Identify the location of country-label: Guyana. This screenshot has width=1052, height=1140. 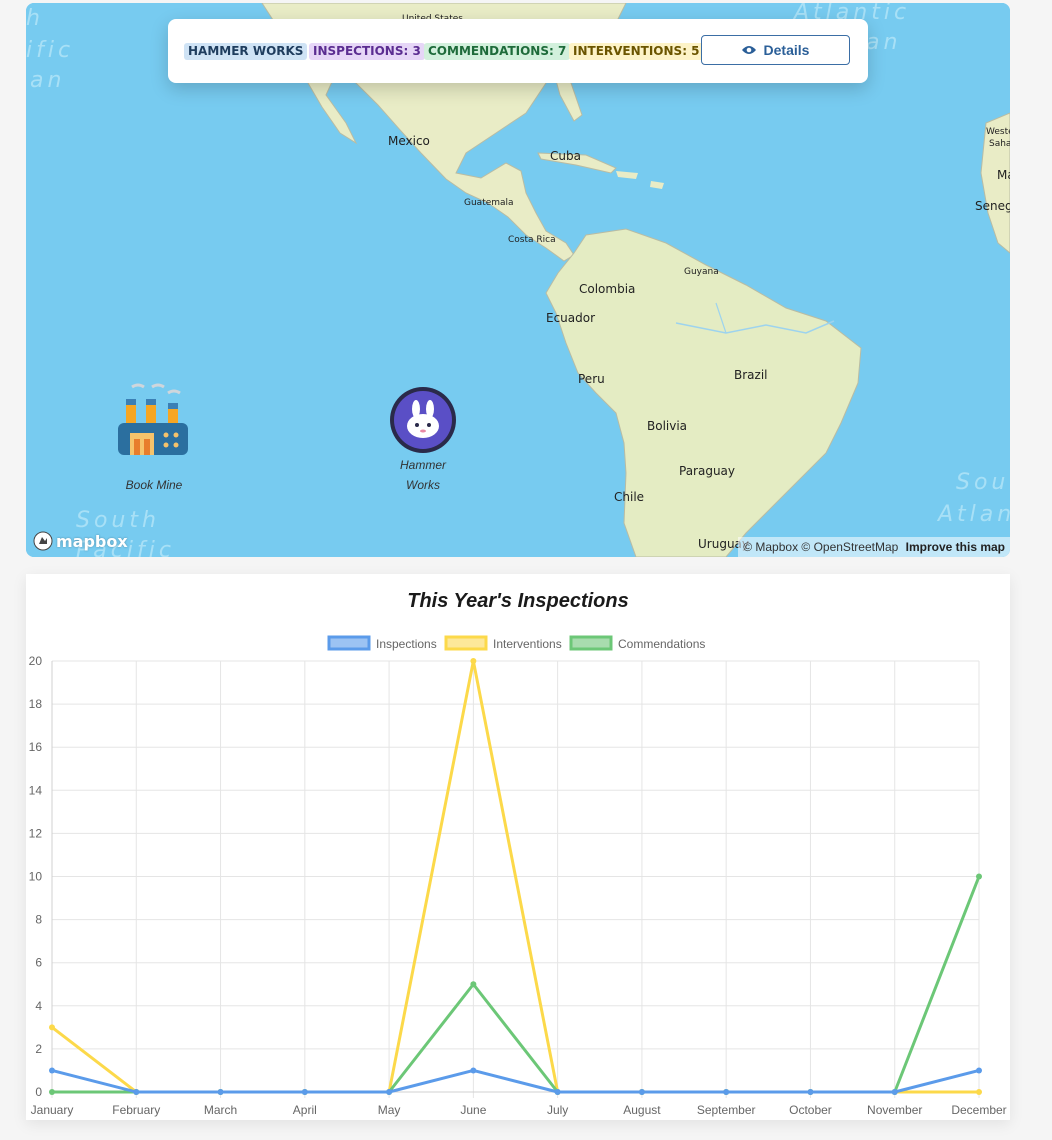
(701, 272).